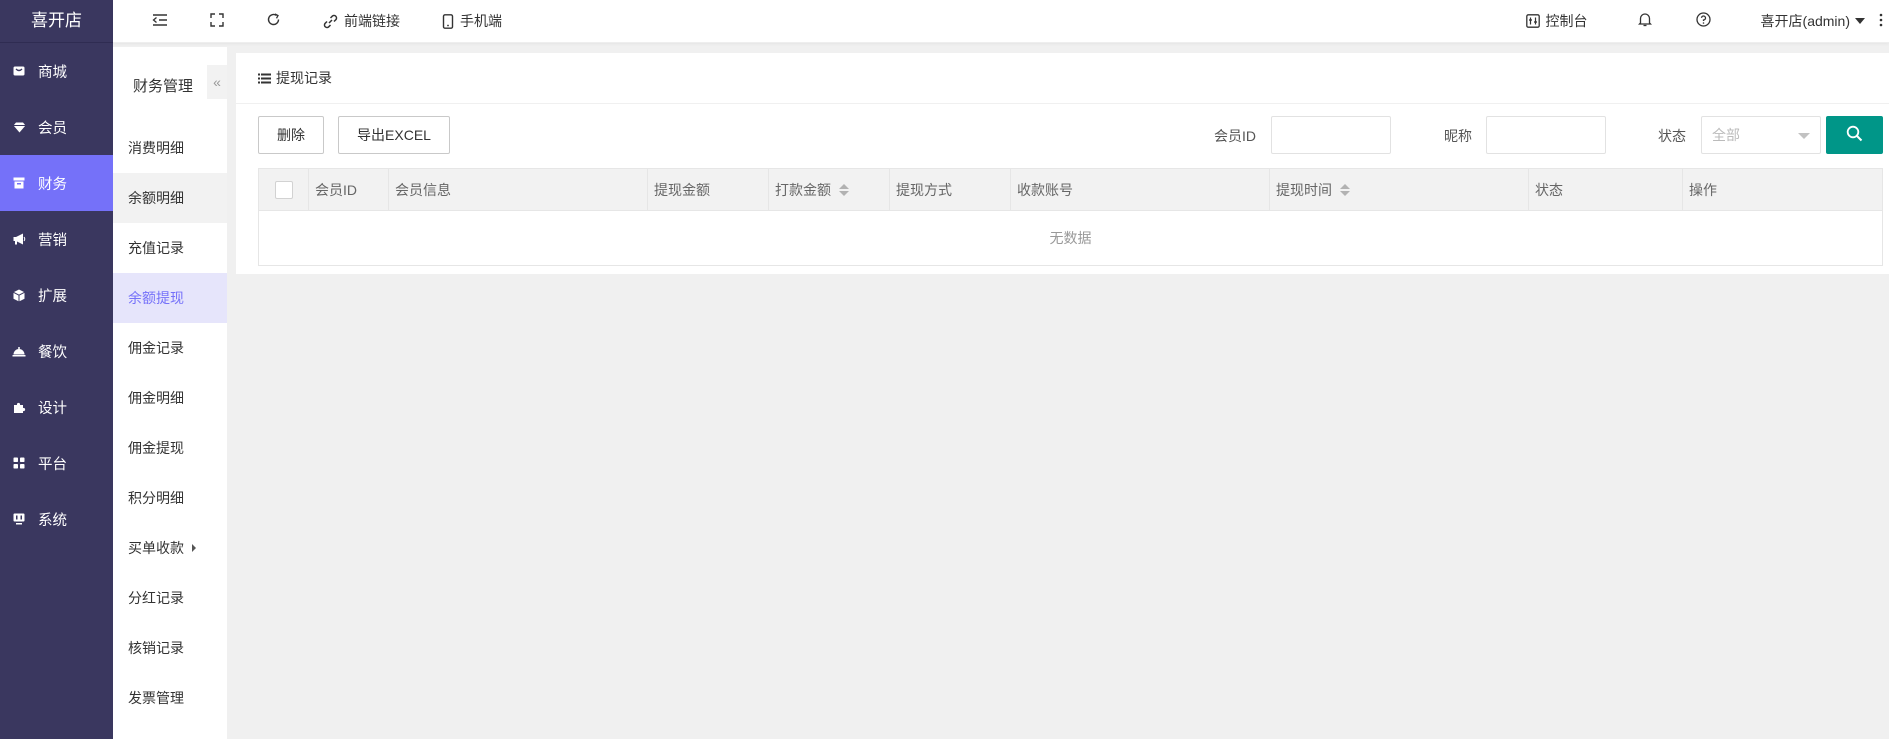  What do you see at coordinates (950, 190) in the screenshot?
I see `column-header: 提现方式` at bounding box center [950, 190].